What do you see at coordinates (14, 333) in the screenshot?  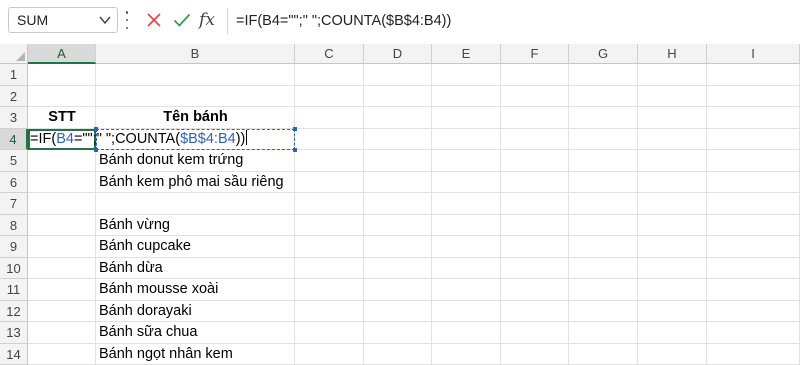 I see `row-header-13: 13` at bounding box center [14, 333].